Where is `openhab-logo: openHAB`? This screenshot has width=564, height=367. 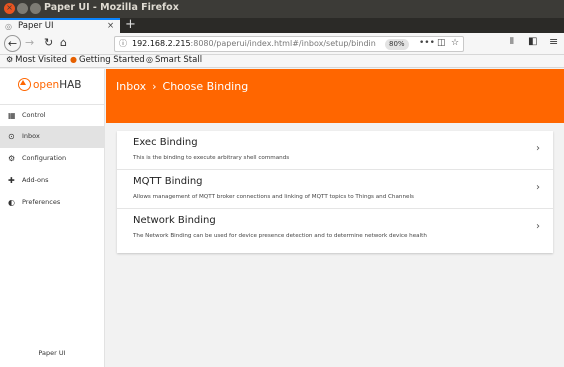
openhab-logo: openHAB is located at coordinates (50, 87).